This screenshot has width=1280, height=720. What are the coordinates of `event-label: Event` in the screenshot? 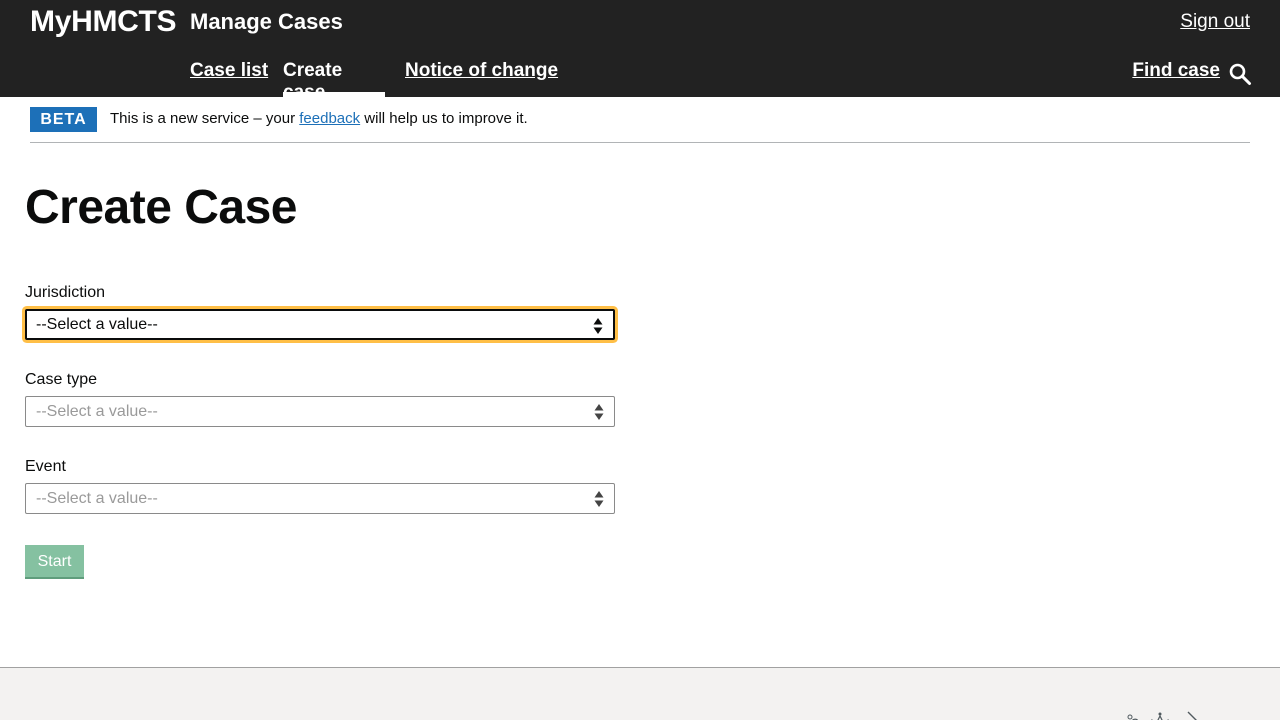 It's located at (45, 466).